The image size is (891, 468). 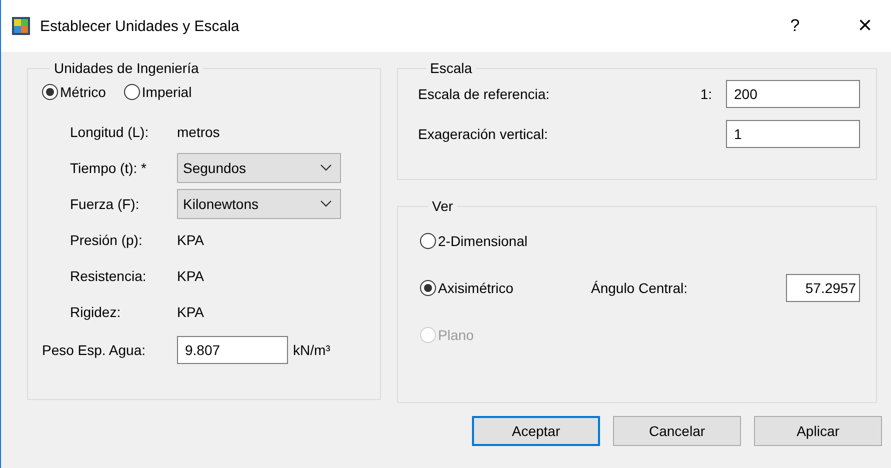 I want to click on field-label: Ángulo Central:, so click(x=640, y=288).